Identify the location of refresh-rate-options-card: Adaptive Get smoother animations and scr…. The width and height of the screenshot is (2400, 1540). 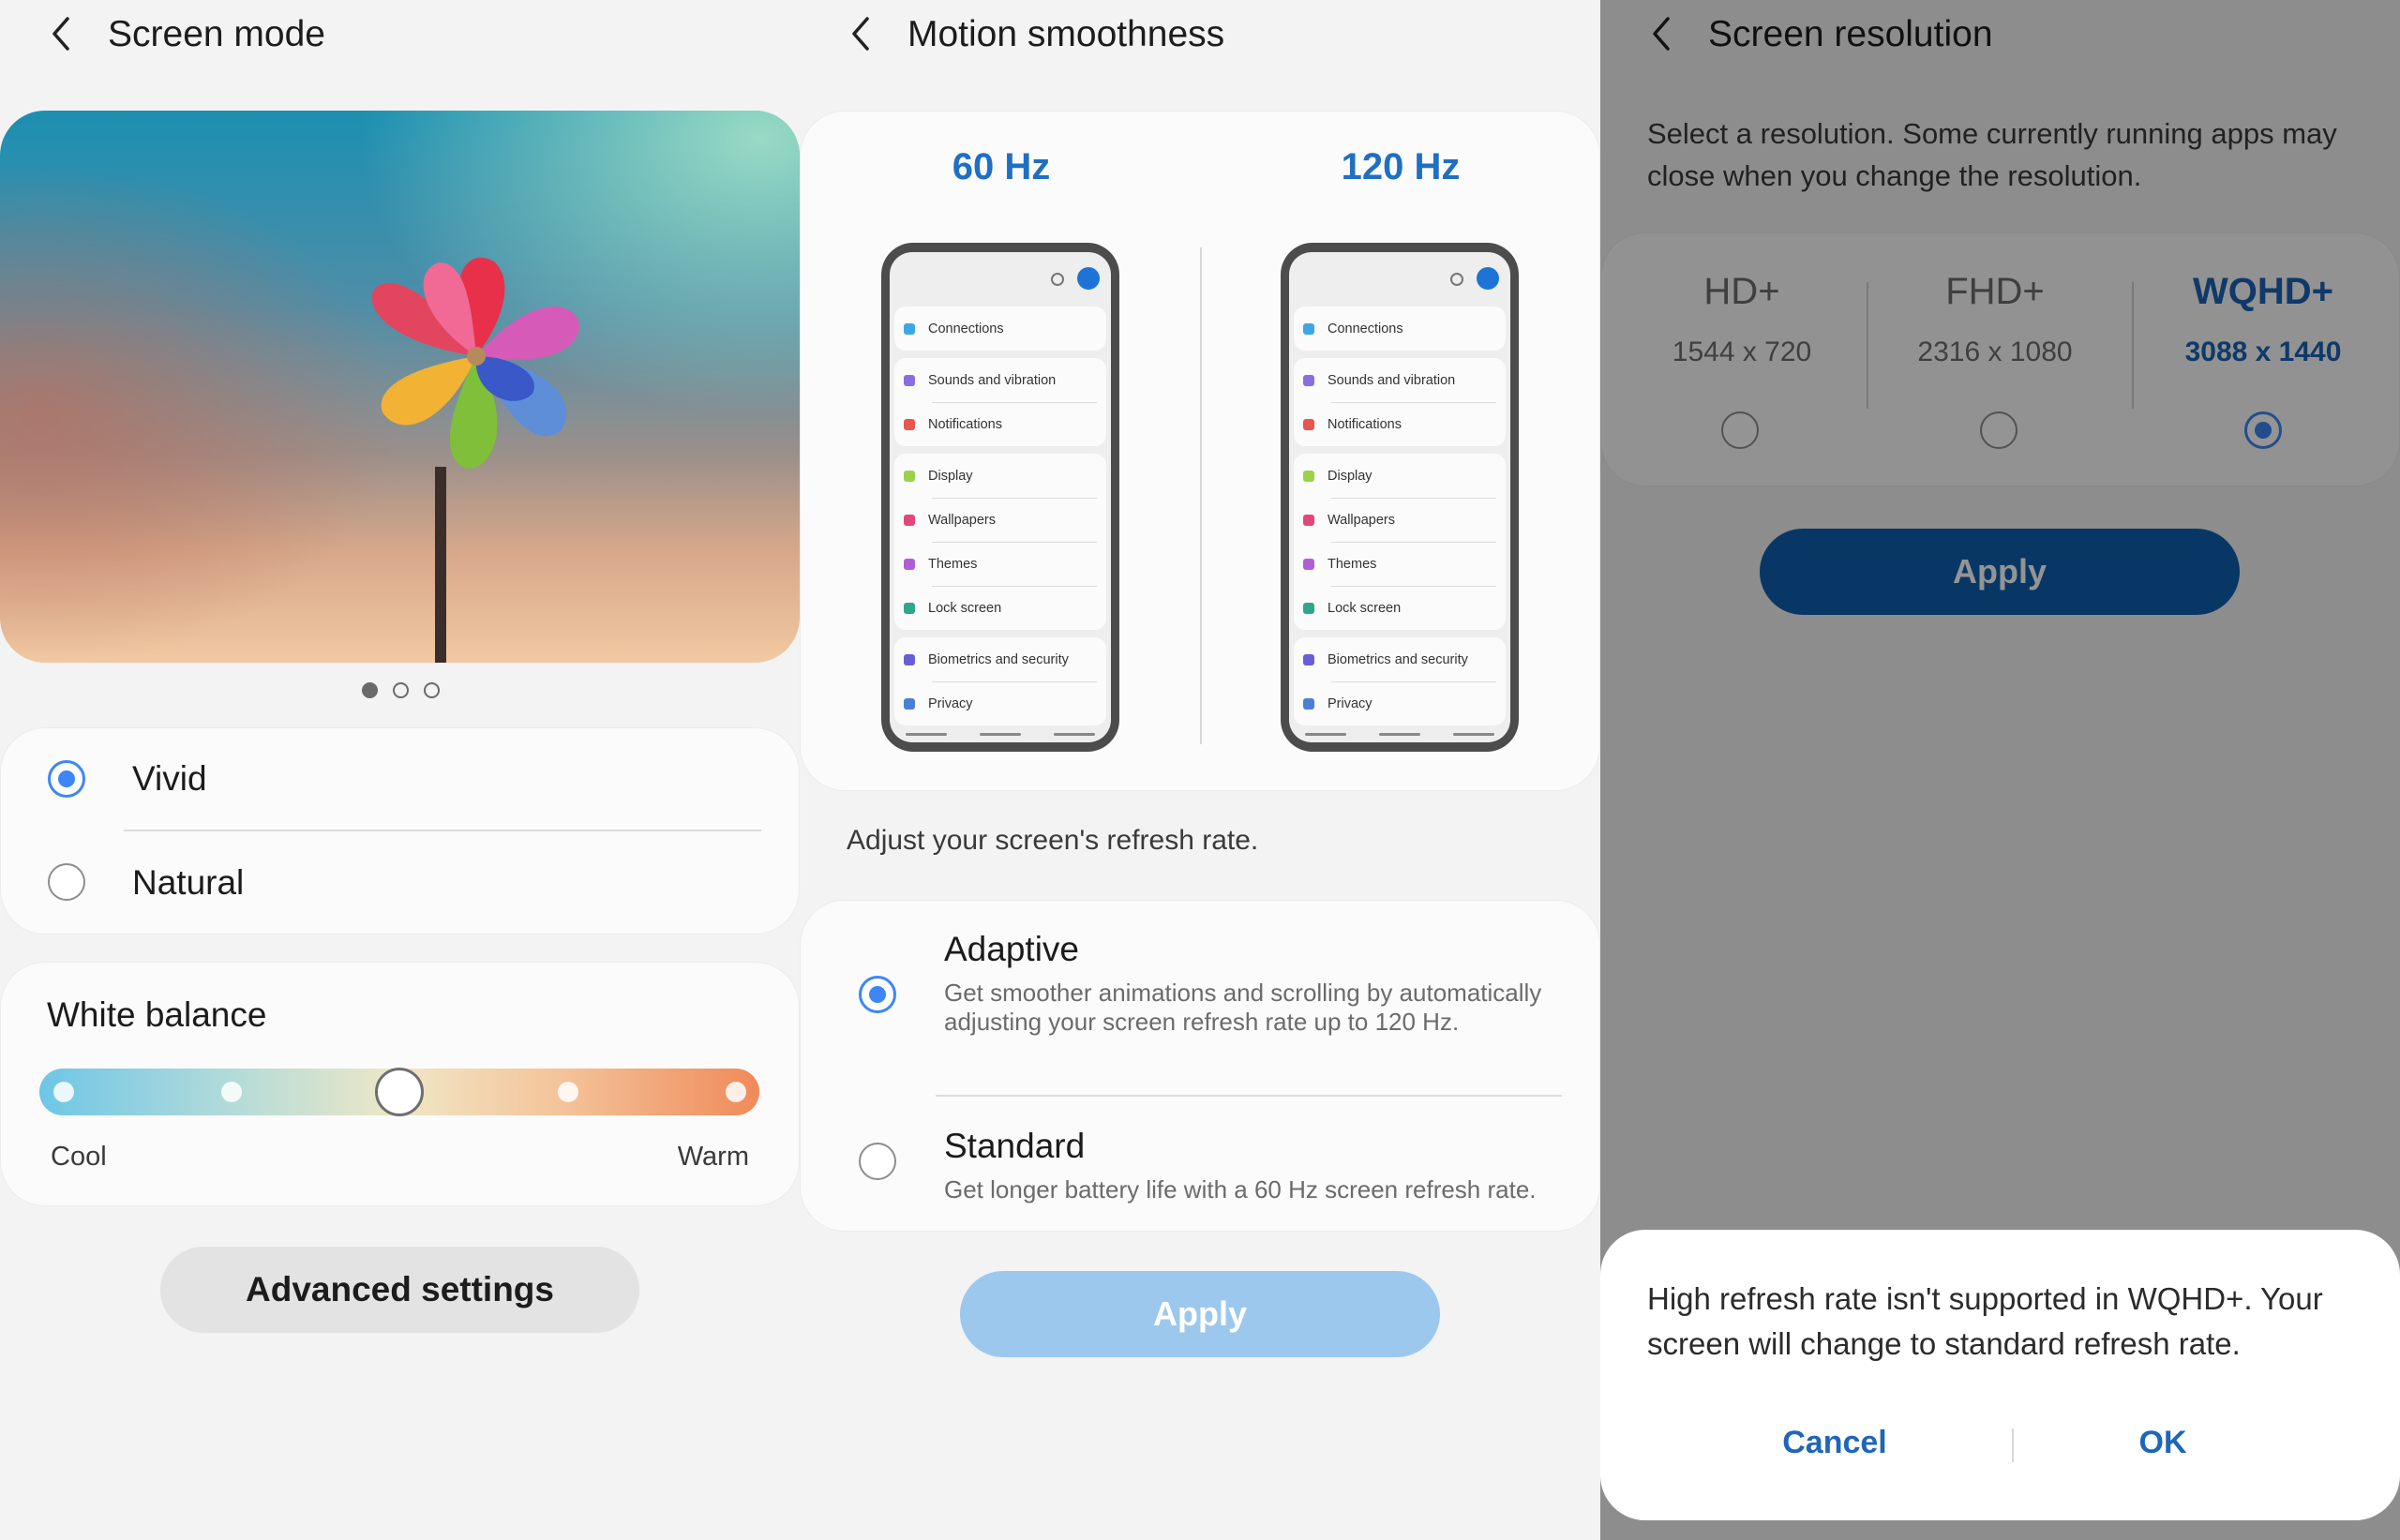
(1200, 1066).